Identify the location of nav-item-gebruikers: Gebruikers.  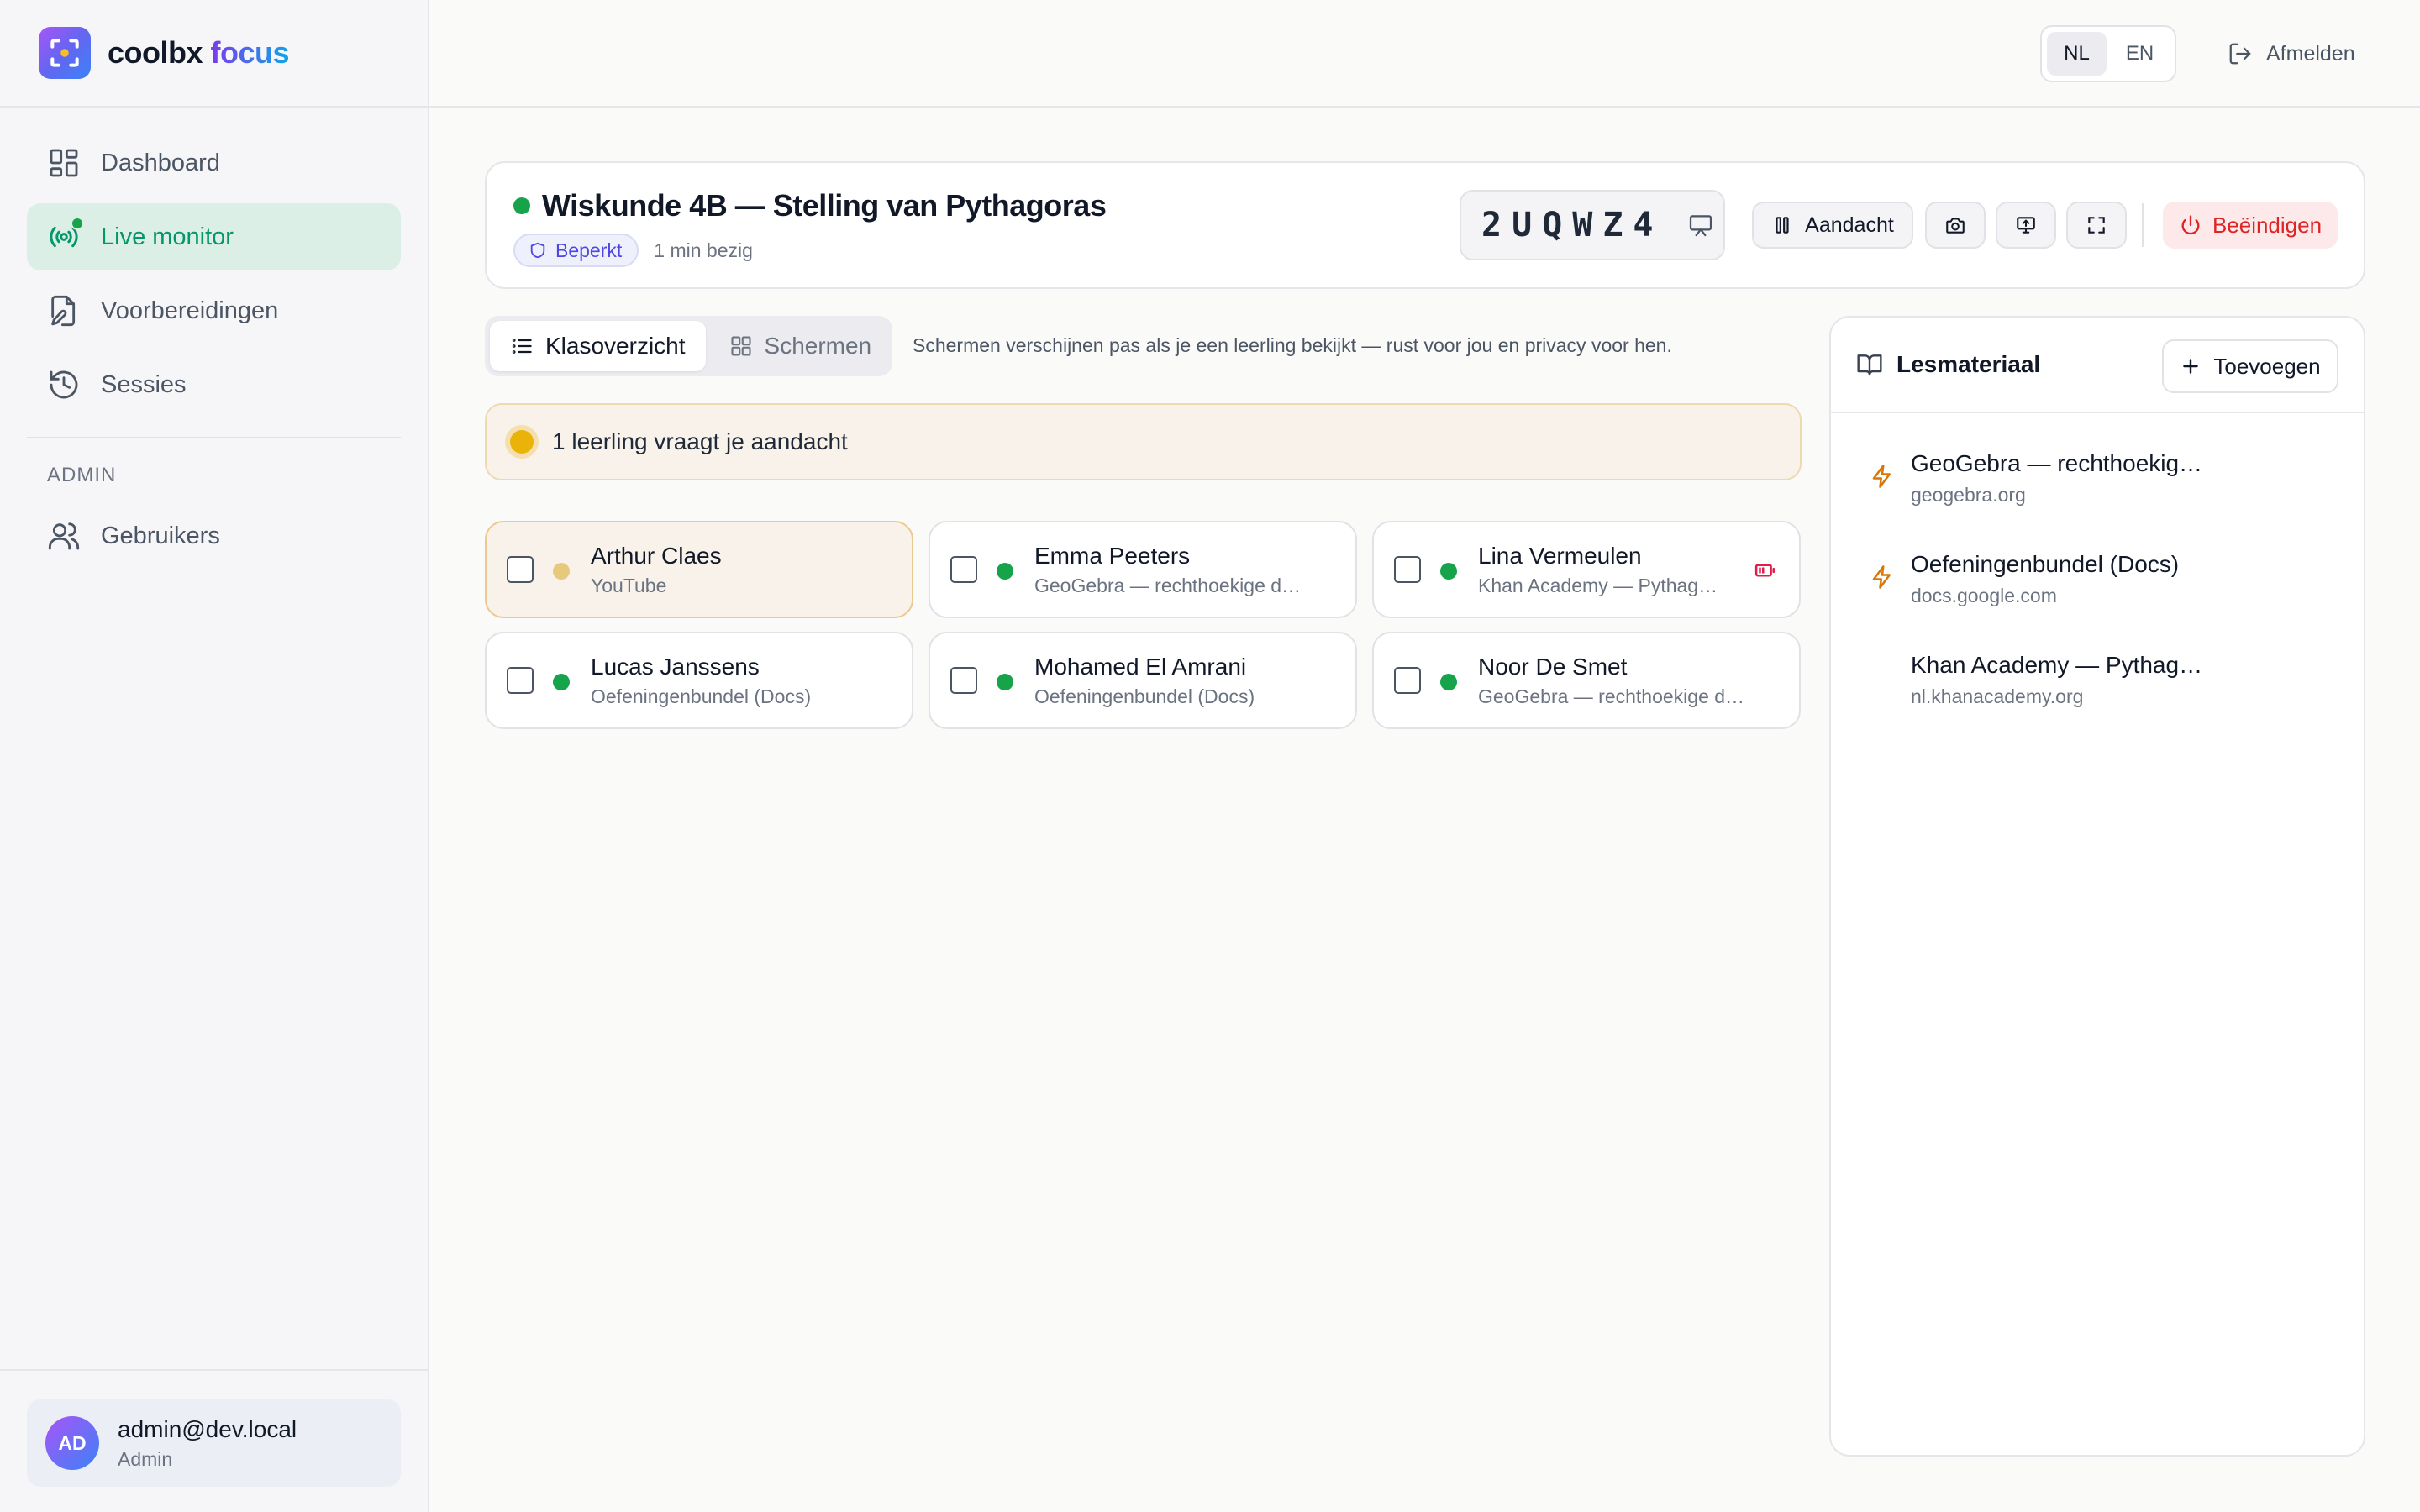
(214, 536).